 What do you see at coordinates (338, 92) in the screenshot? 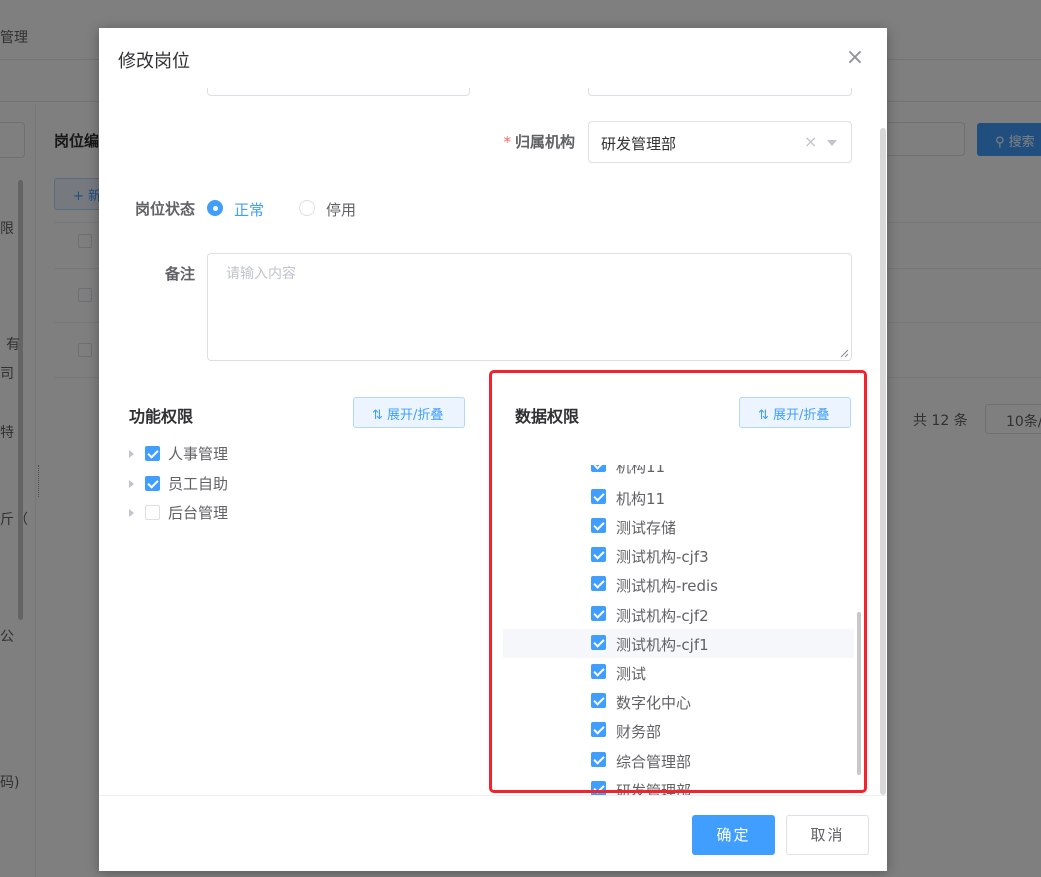
I see `position-name-input` at bounding box center [338, 92].